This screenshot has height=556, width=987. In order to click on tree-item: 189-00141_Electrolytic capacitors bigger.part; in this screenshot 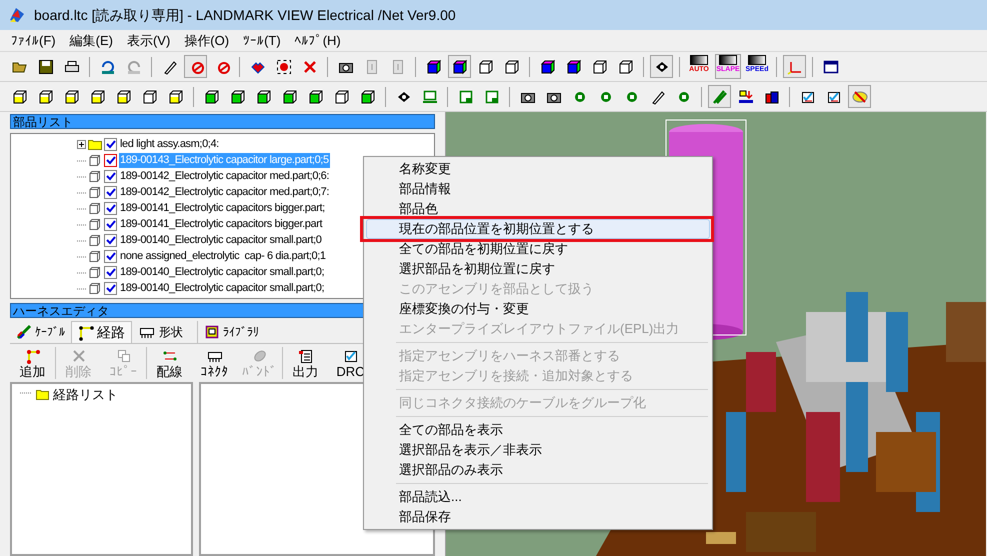, I will do `click(222, 208)`.